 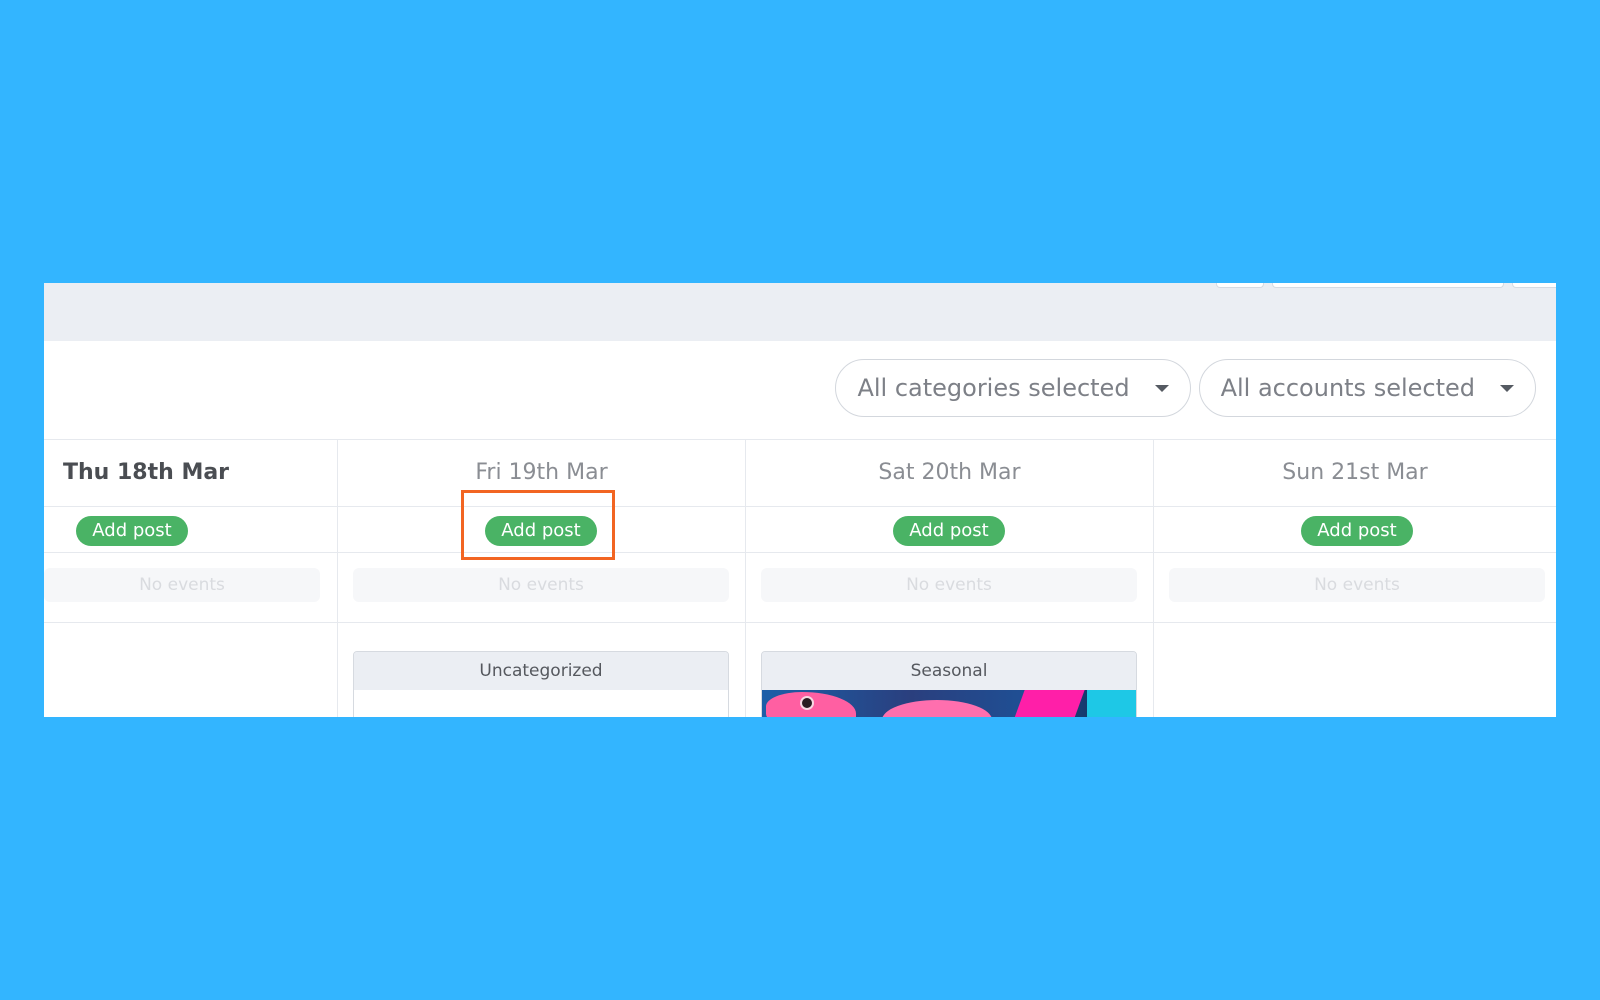 I want to click on day-title: Thu 18th Mar, so click(x=146, y=472).